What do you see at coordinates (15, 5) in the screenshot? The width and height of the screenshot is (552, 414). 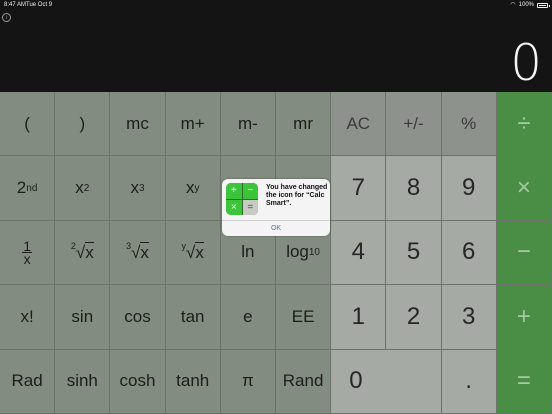 I see `status-time: 8:47 AM` at bounding box center [15, 5].